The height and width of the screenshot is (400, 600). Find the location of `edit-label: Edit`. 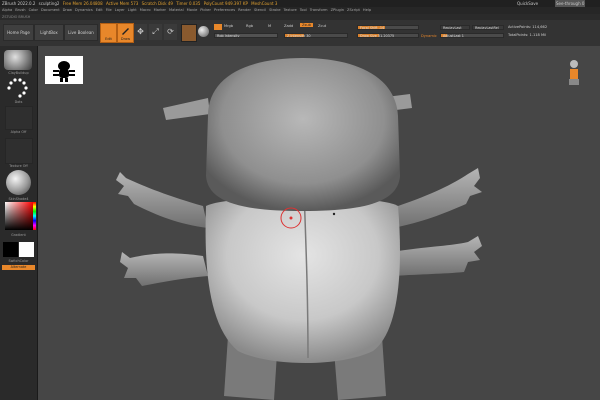

edit-label: Edit is located at coordinates (108, 39).